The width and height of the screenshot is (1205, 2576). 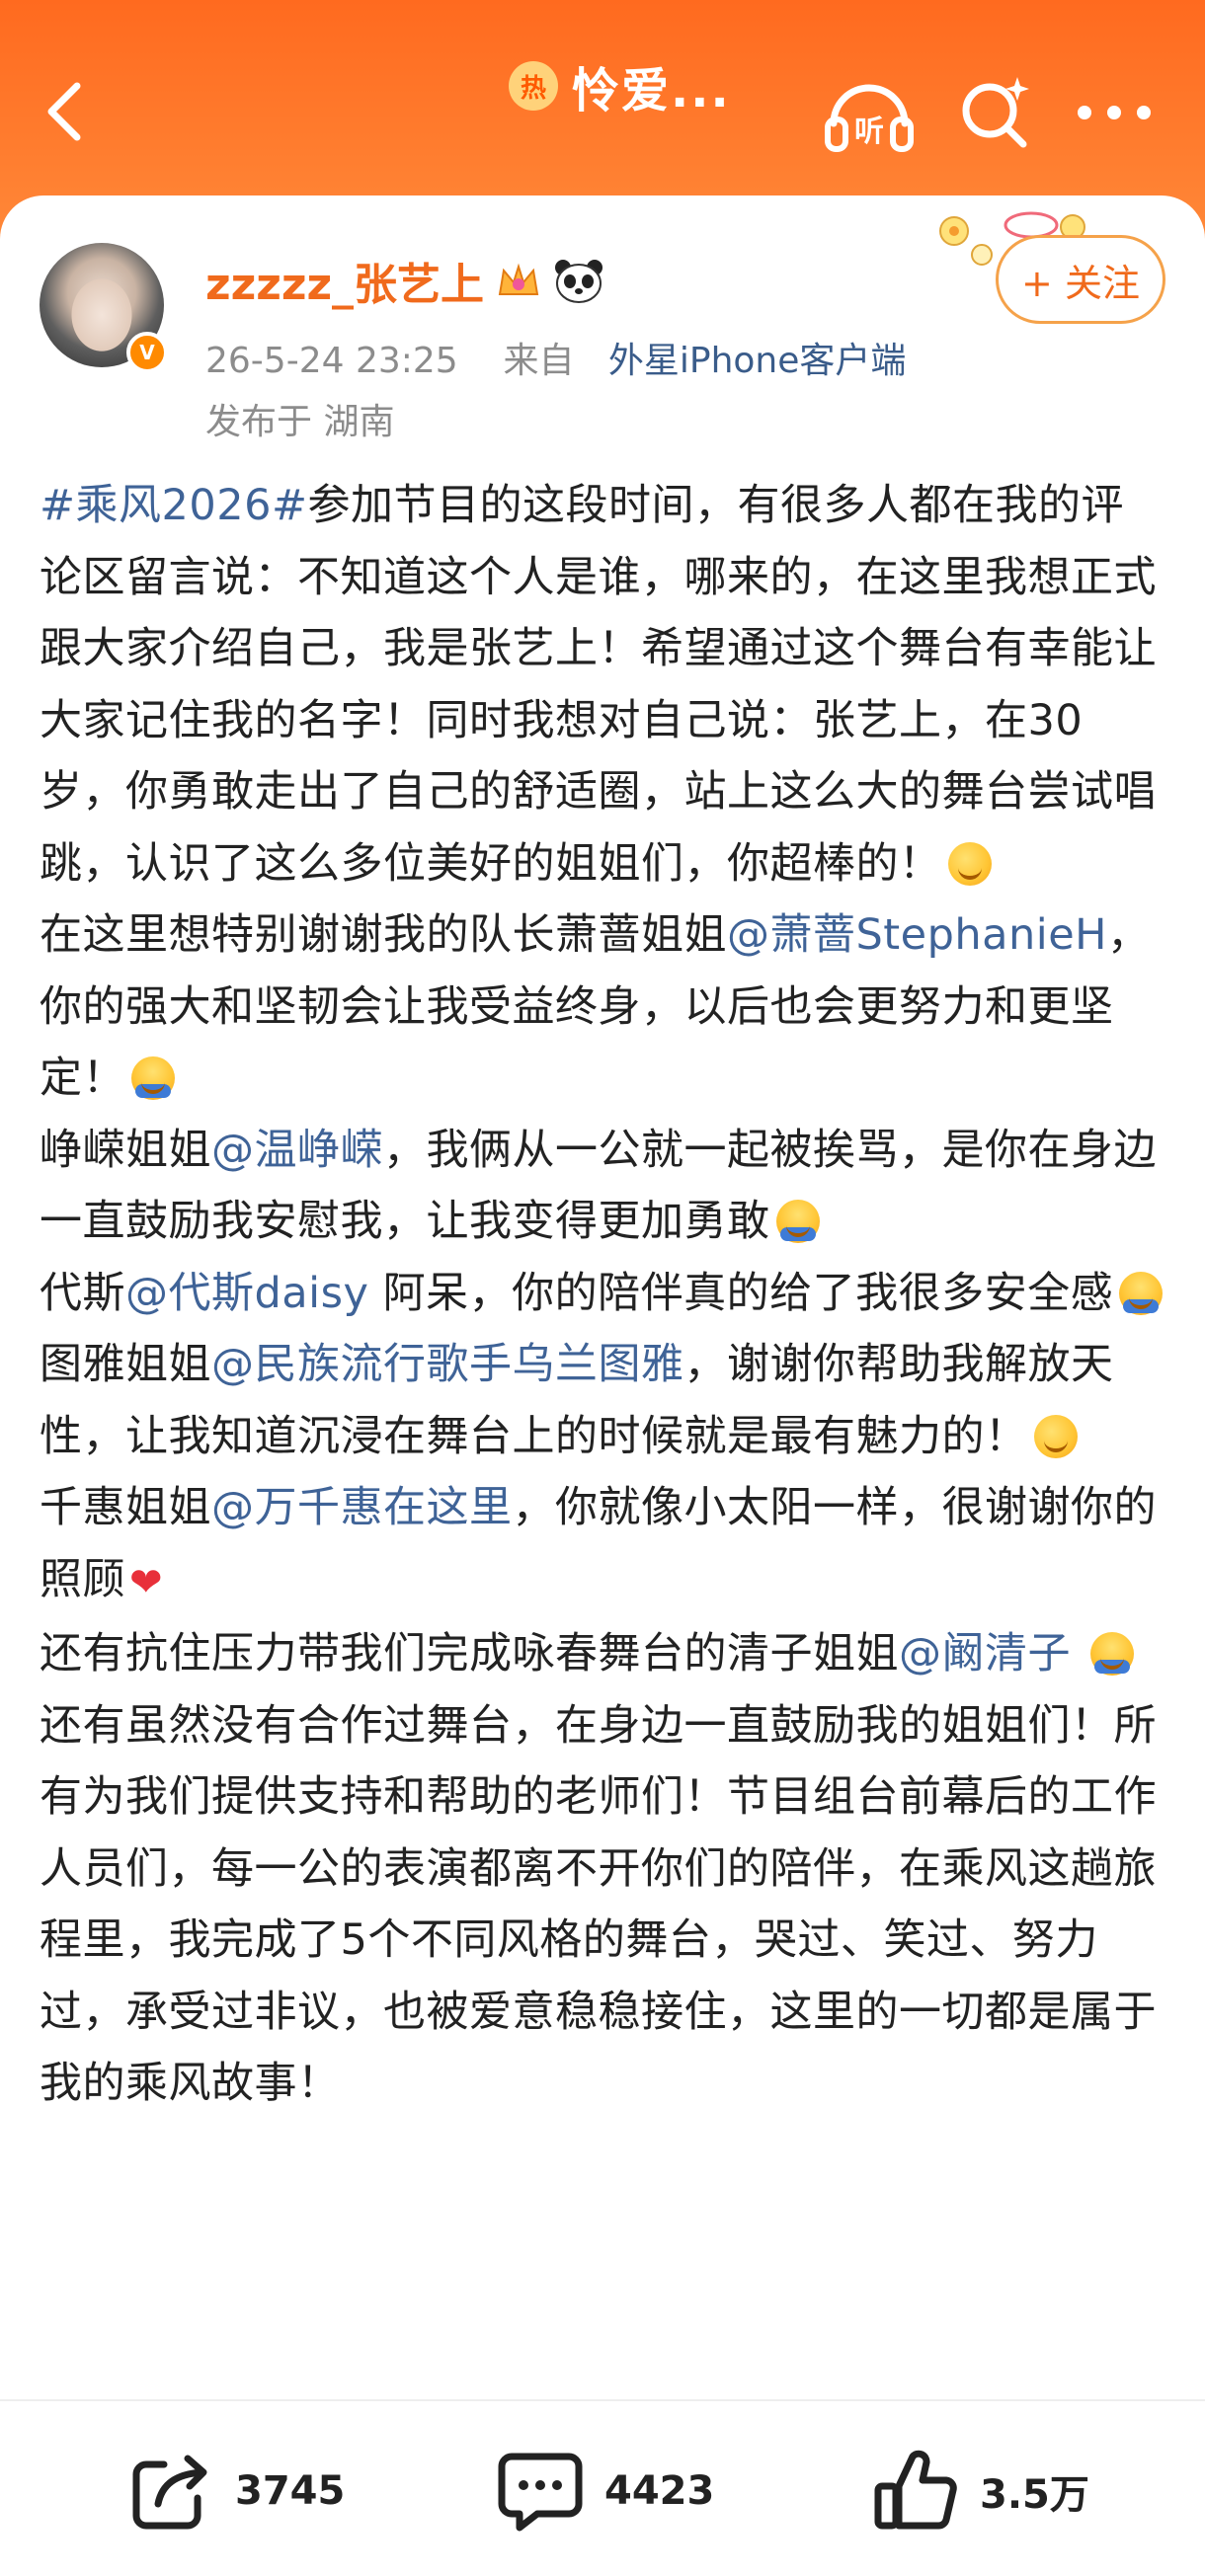 I want to click on blush-emoji-icon, so click(x=969, y=863).